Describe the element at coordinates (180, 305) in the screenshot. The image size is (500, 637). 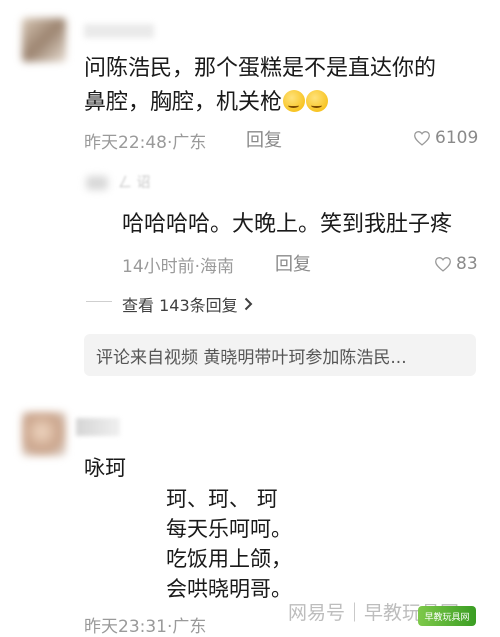
I see `view-replies-label: 查看 143条回复` at that location.